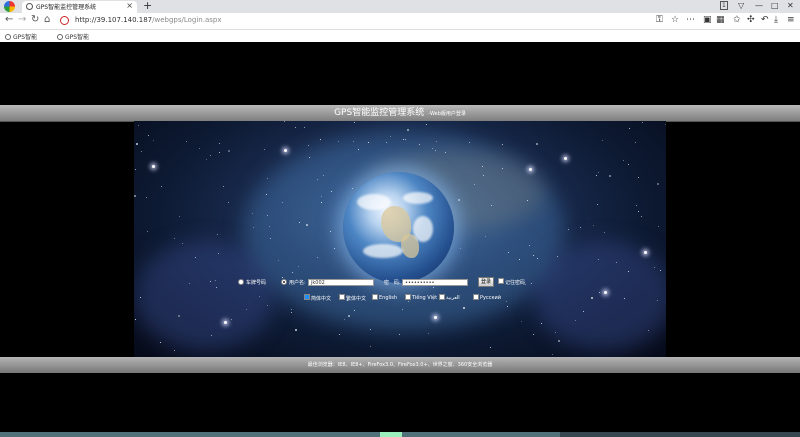 This screenshot has height=437, width=800. Describe the element at coordinates (720, 20) in the screenshot. I see `grid-icon: ▦` at that location.